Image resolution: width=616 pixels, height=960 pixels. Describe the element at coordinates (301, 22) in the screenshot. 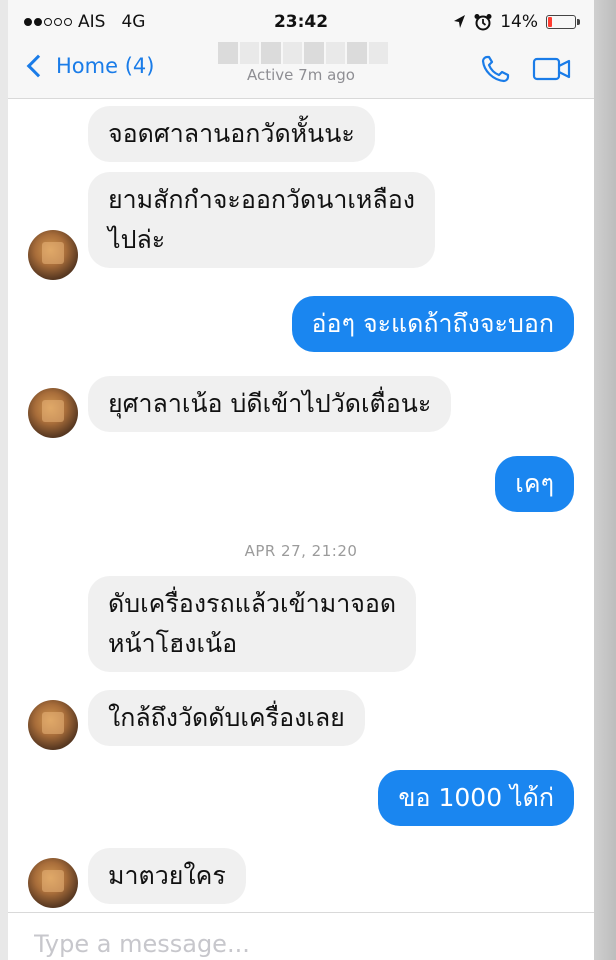

I see `status-bar: AIS 4G 23:42 14%` at that location.